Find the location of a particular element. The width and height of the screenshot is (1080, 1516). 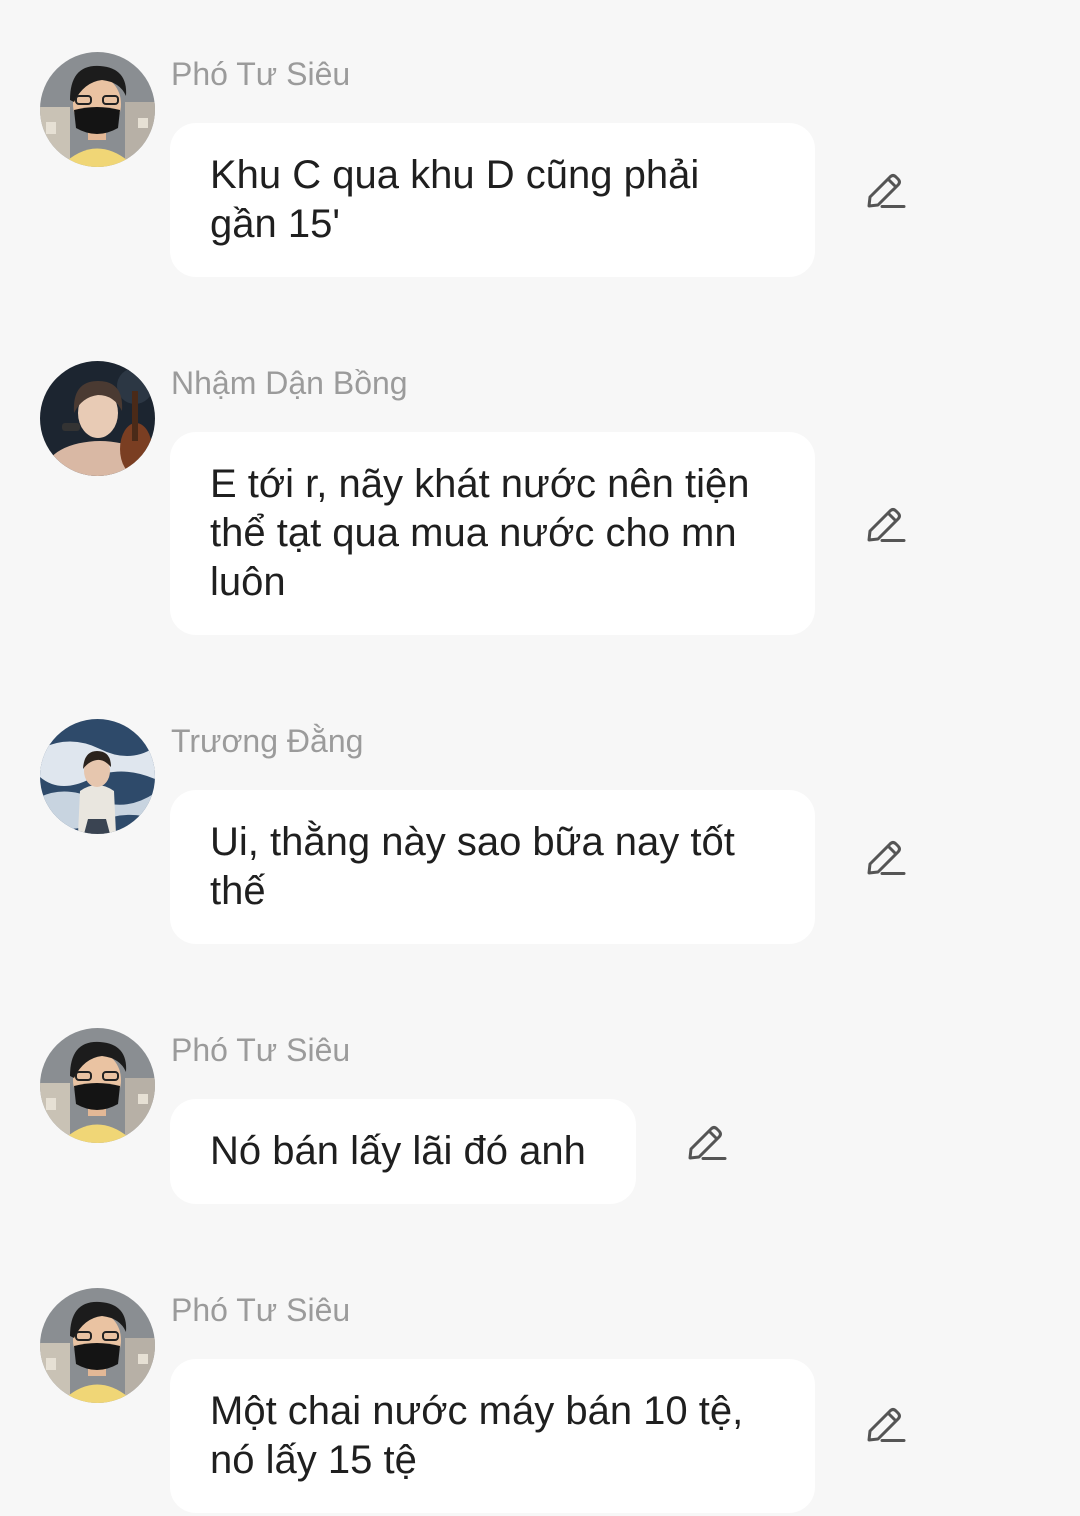

person-at-sea-avatar-icon is located at coordinates (97, 776).